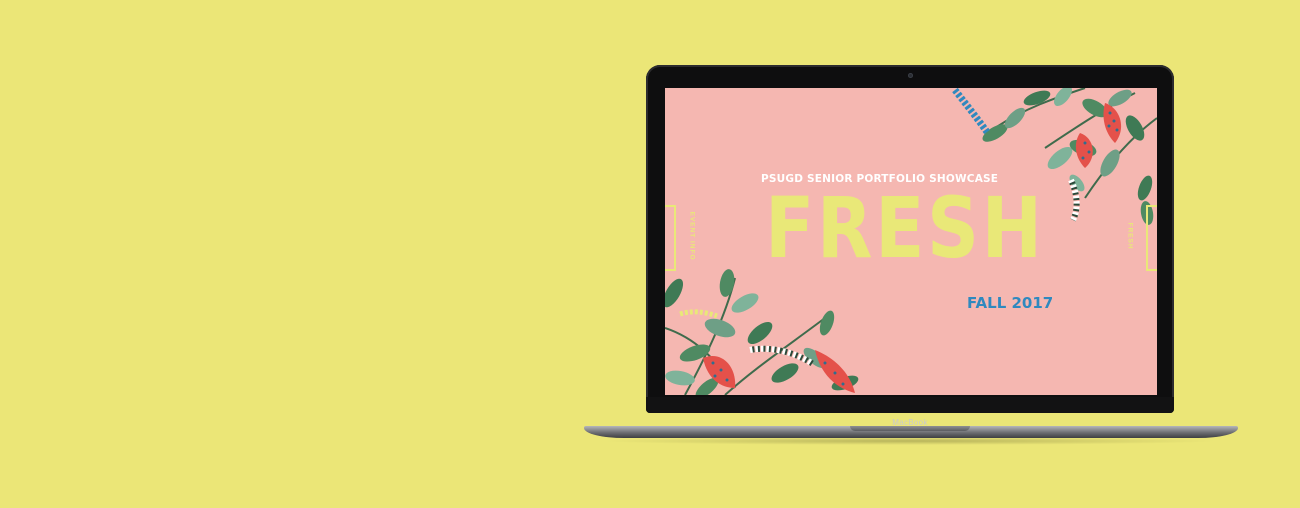 This screenshot has height=508, width=1300. I want to click on laptop-shadow, so click(910, 441).